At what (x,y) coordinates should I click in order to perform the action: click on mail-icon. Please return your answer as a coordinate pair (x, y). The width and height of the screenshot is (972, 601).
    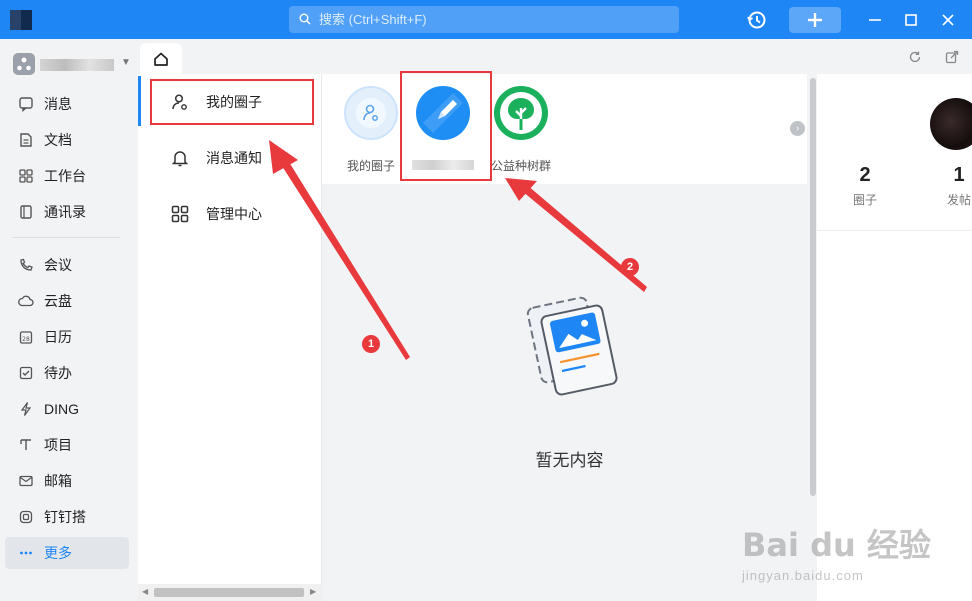
    Looking at the image, I should click on (26, 481).